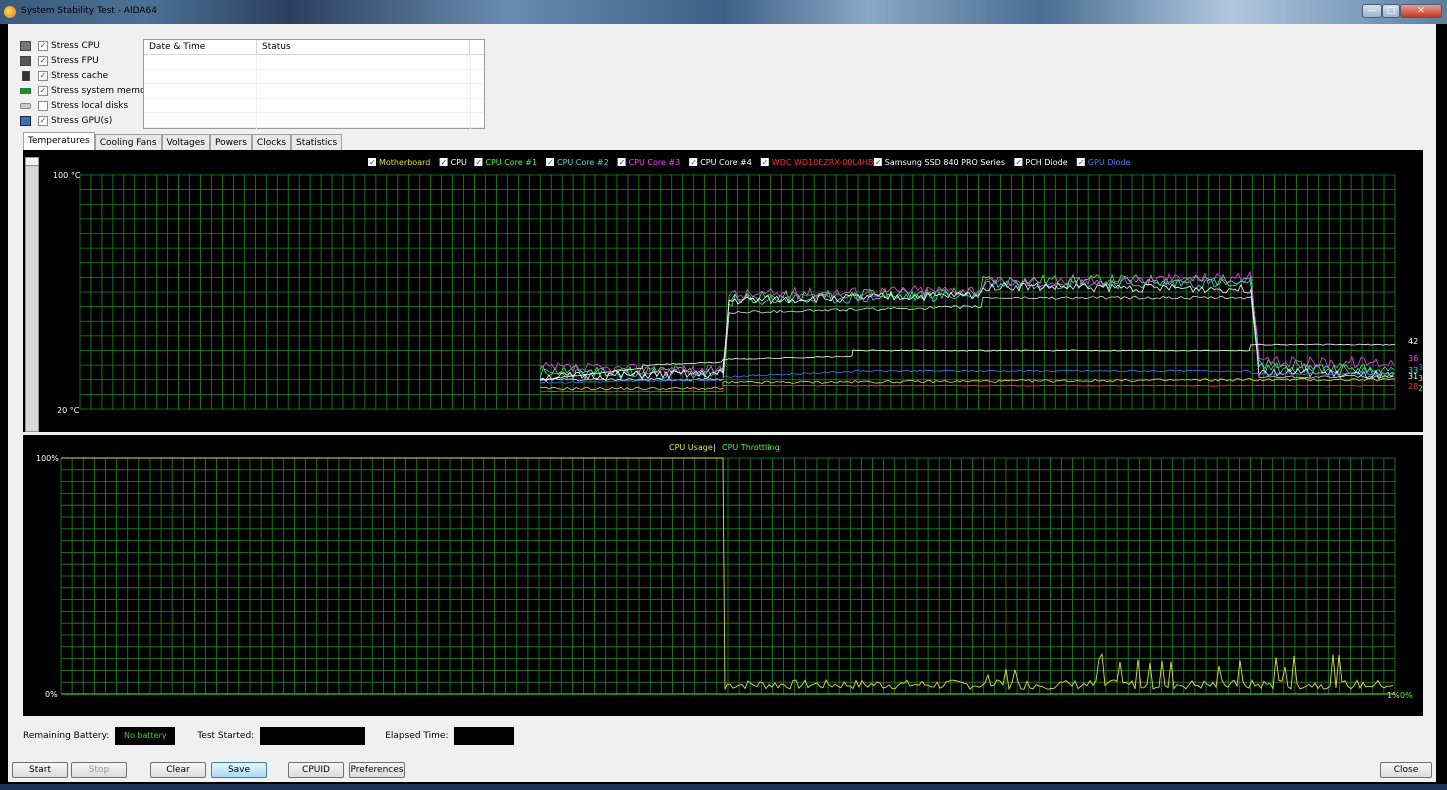 The width and height of the screenshot is (1447, 790). Describe the element at coordinates (655, 162) in the screenshot. I see `legend-item: CPU Core #3` at that location.